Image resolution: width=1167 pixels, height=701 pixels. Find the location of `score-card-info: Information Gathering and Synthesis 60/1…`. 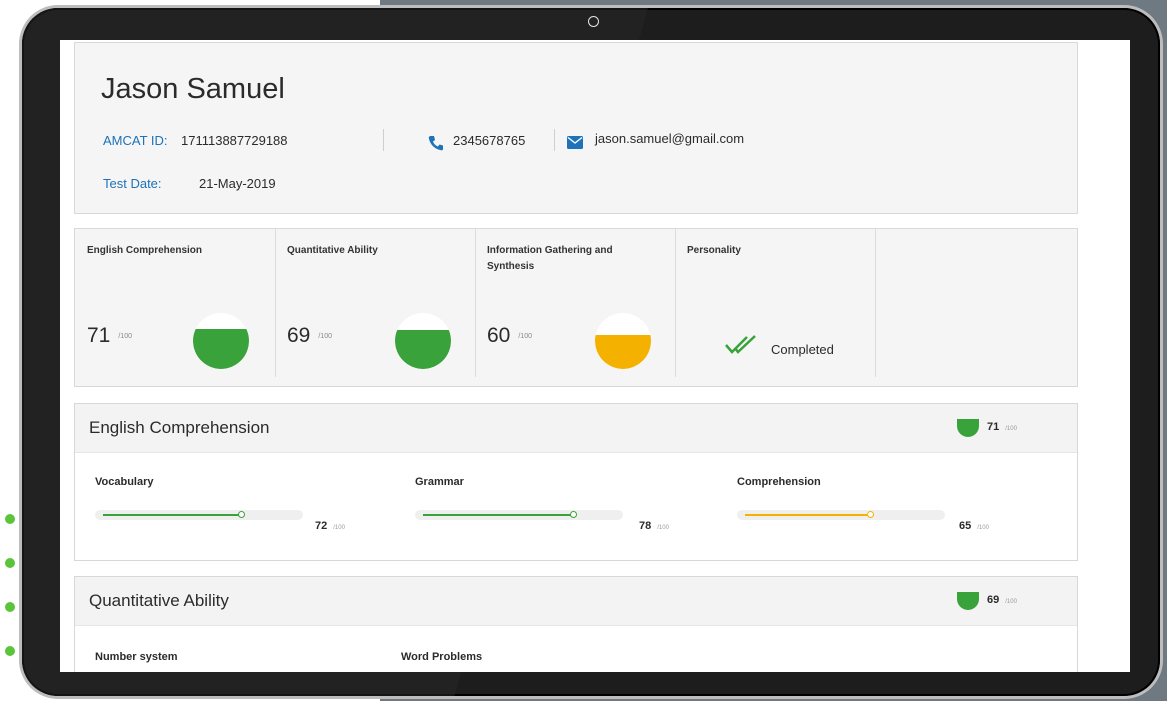

score-card-info: Information Gathering and Synthesis 60/1… is located at coordinates (575, 303).